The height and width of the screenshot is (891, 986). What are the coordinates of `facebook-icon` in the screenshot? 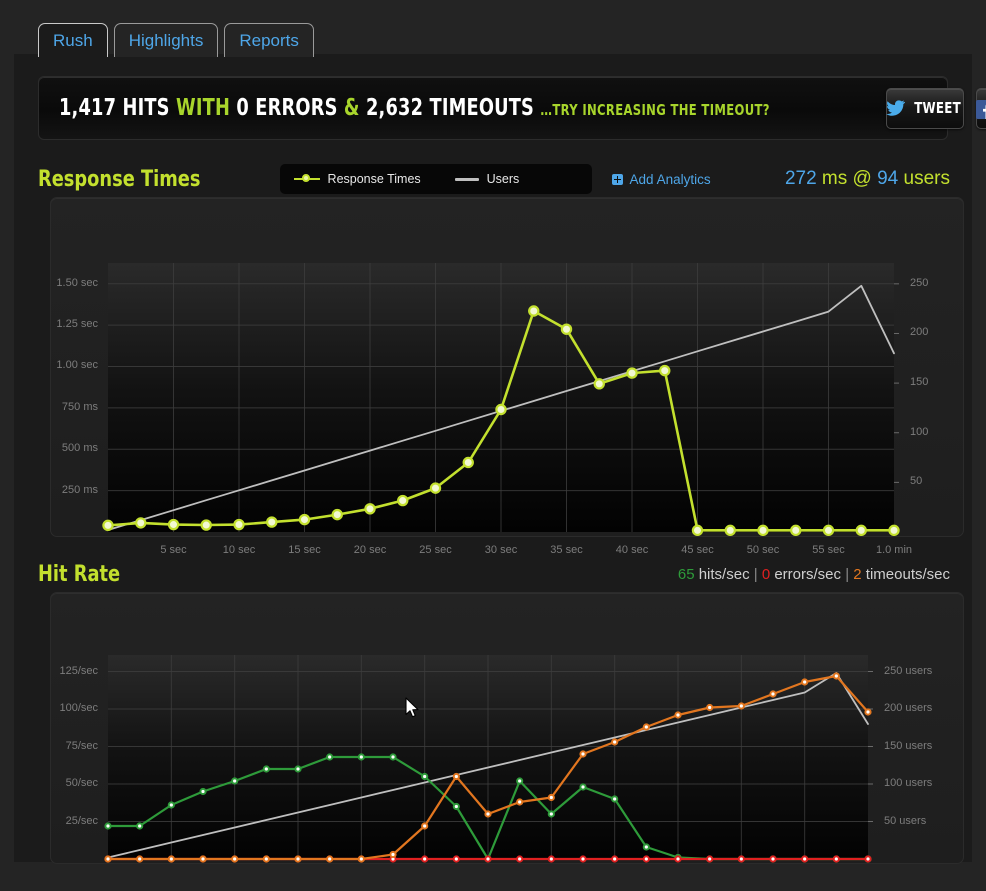 It's located at (980, 109).